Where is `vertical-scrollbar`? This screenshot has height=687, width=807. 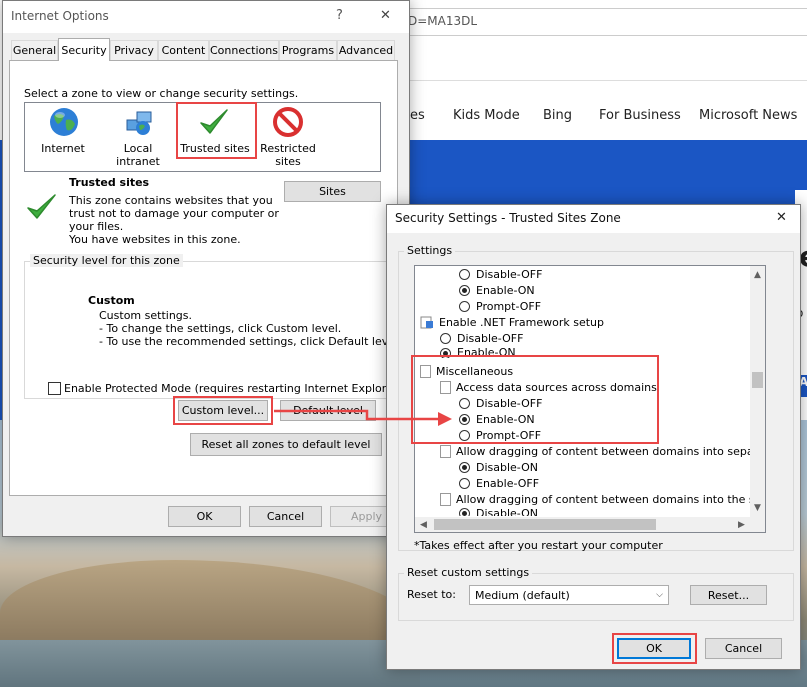 vertical-scrollbar is located at coordinates (757, 391).